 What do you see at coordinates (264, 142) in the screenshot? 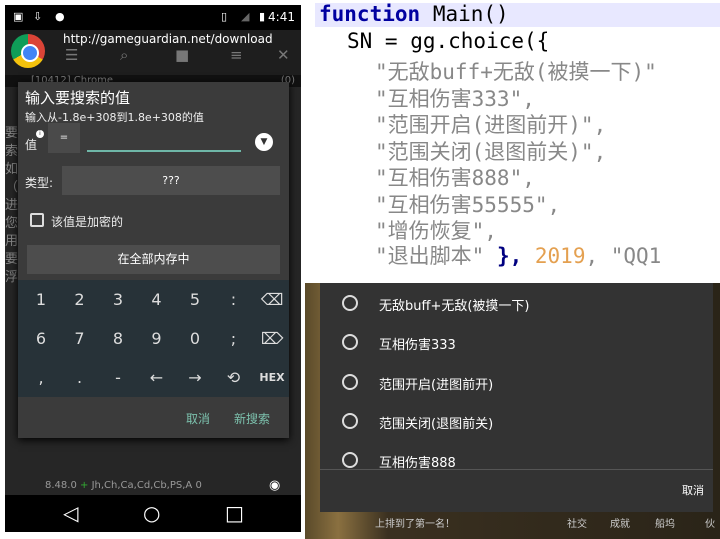
I see `dropdown-icon: ▼` at bounding box center [264, 142].